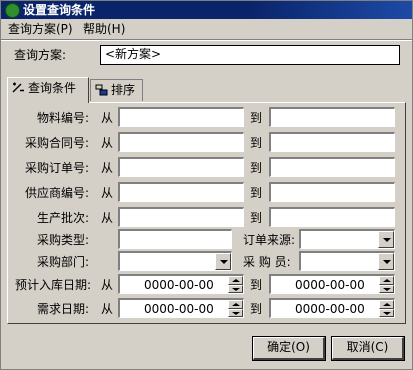 The image size is (413, 370). I want to click on expected-date-to-input: 0000-00-00, so click(332, 284).